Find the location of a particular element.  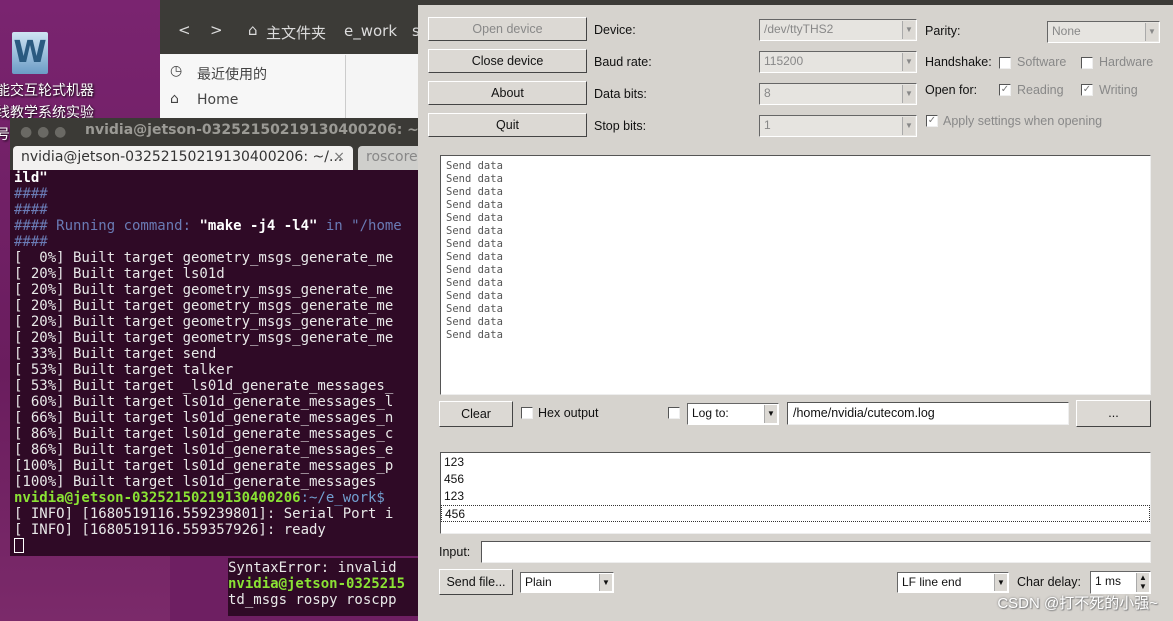

line-end-value: LF line end is located at coordinates (932, 582).